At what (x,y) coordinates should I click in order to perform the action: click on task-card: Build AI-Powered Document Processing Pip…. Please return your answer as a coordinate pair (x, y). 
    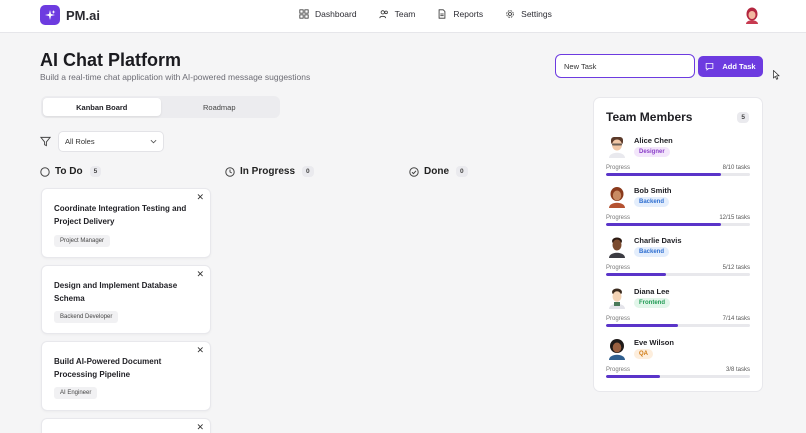
    Looking at the image, I should click on (126, 376).